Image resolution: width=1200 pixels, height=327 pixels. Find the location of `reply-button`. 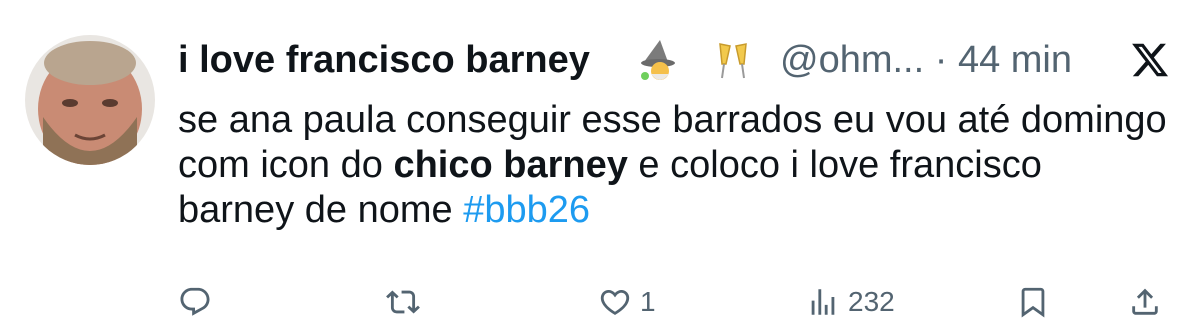

reply-button is located at coordinates (195, 302).